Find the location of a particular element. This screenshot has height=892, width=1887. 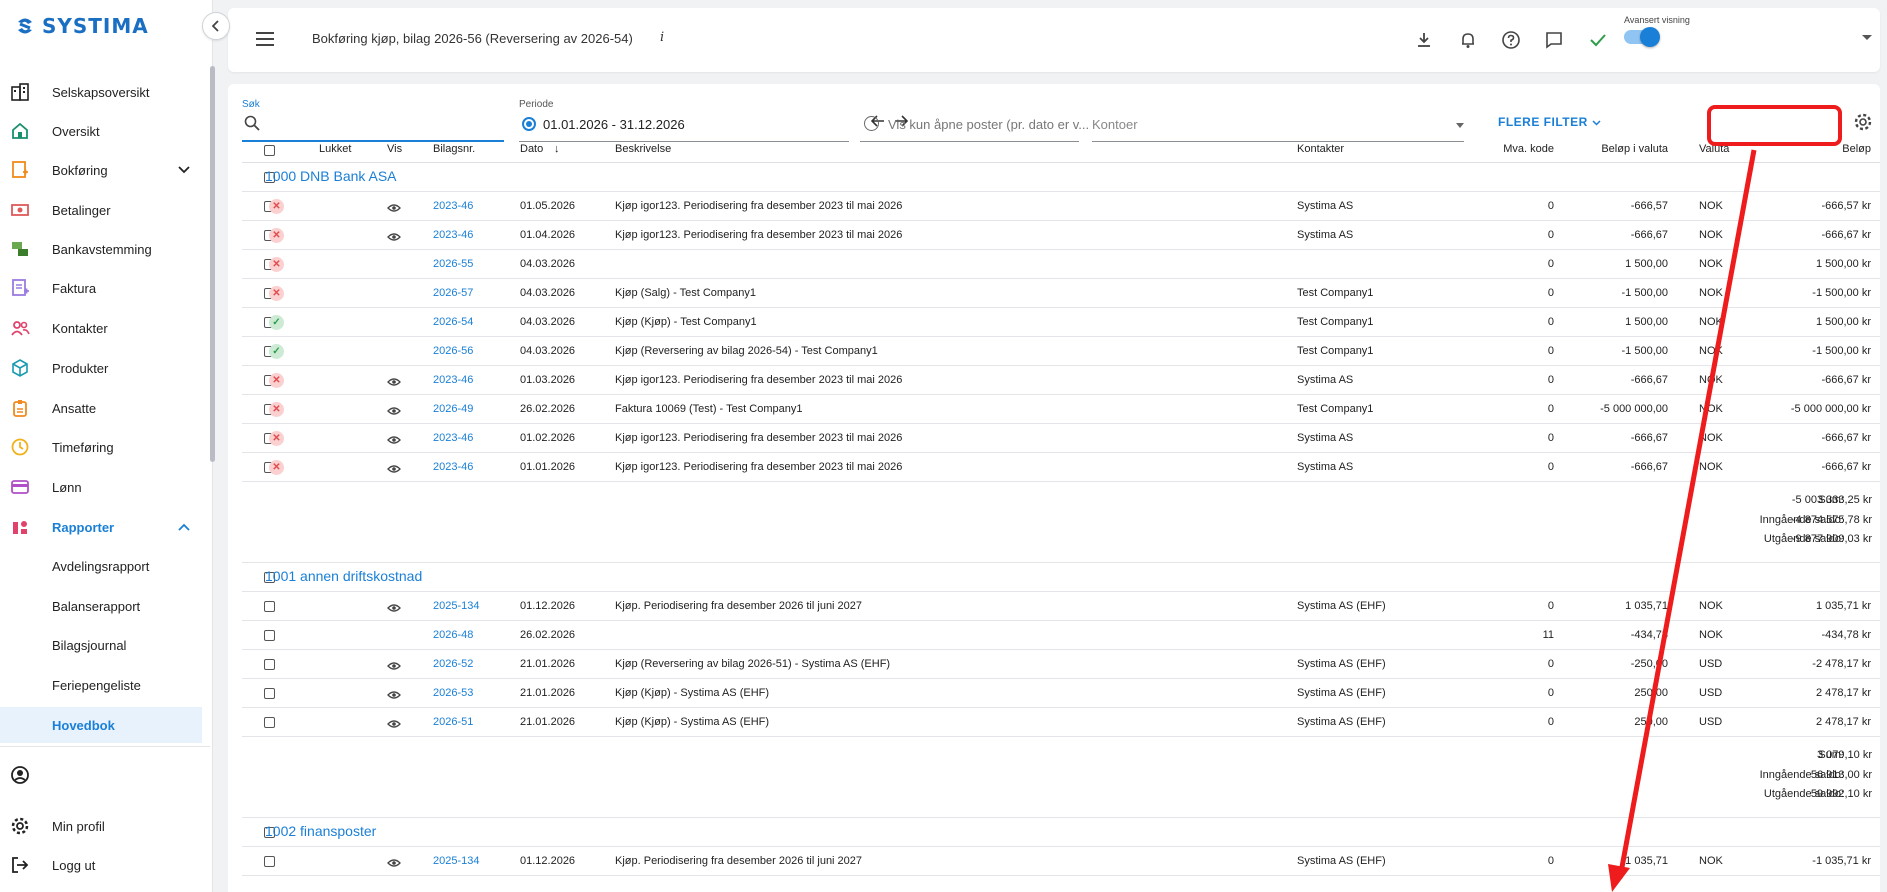

help-icon is located at coordinates (1511, 40).